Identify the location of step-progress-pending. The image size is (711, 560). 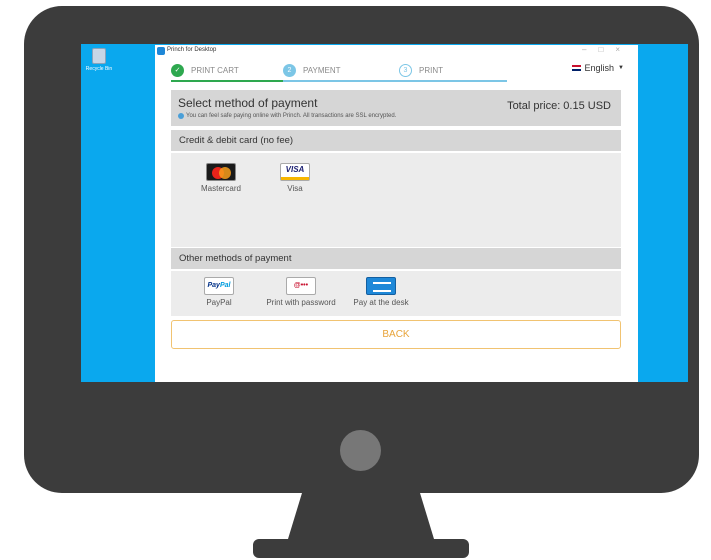
(395, 81).